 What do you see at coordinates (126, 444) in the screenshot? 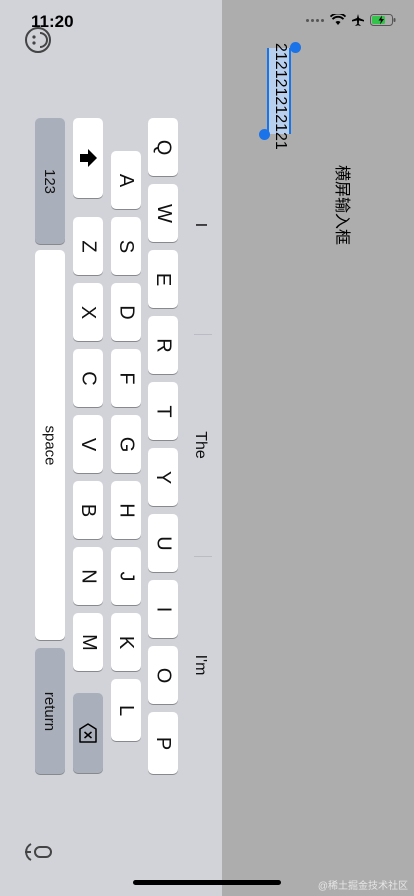
I see `key-g: G` at bounding box center [126, 444].